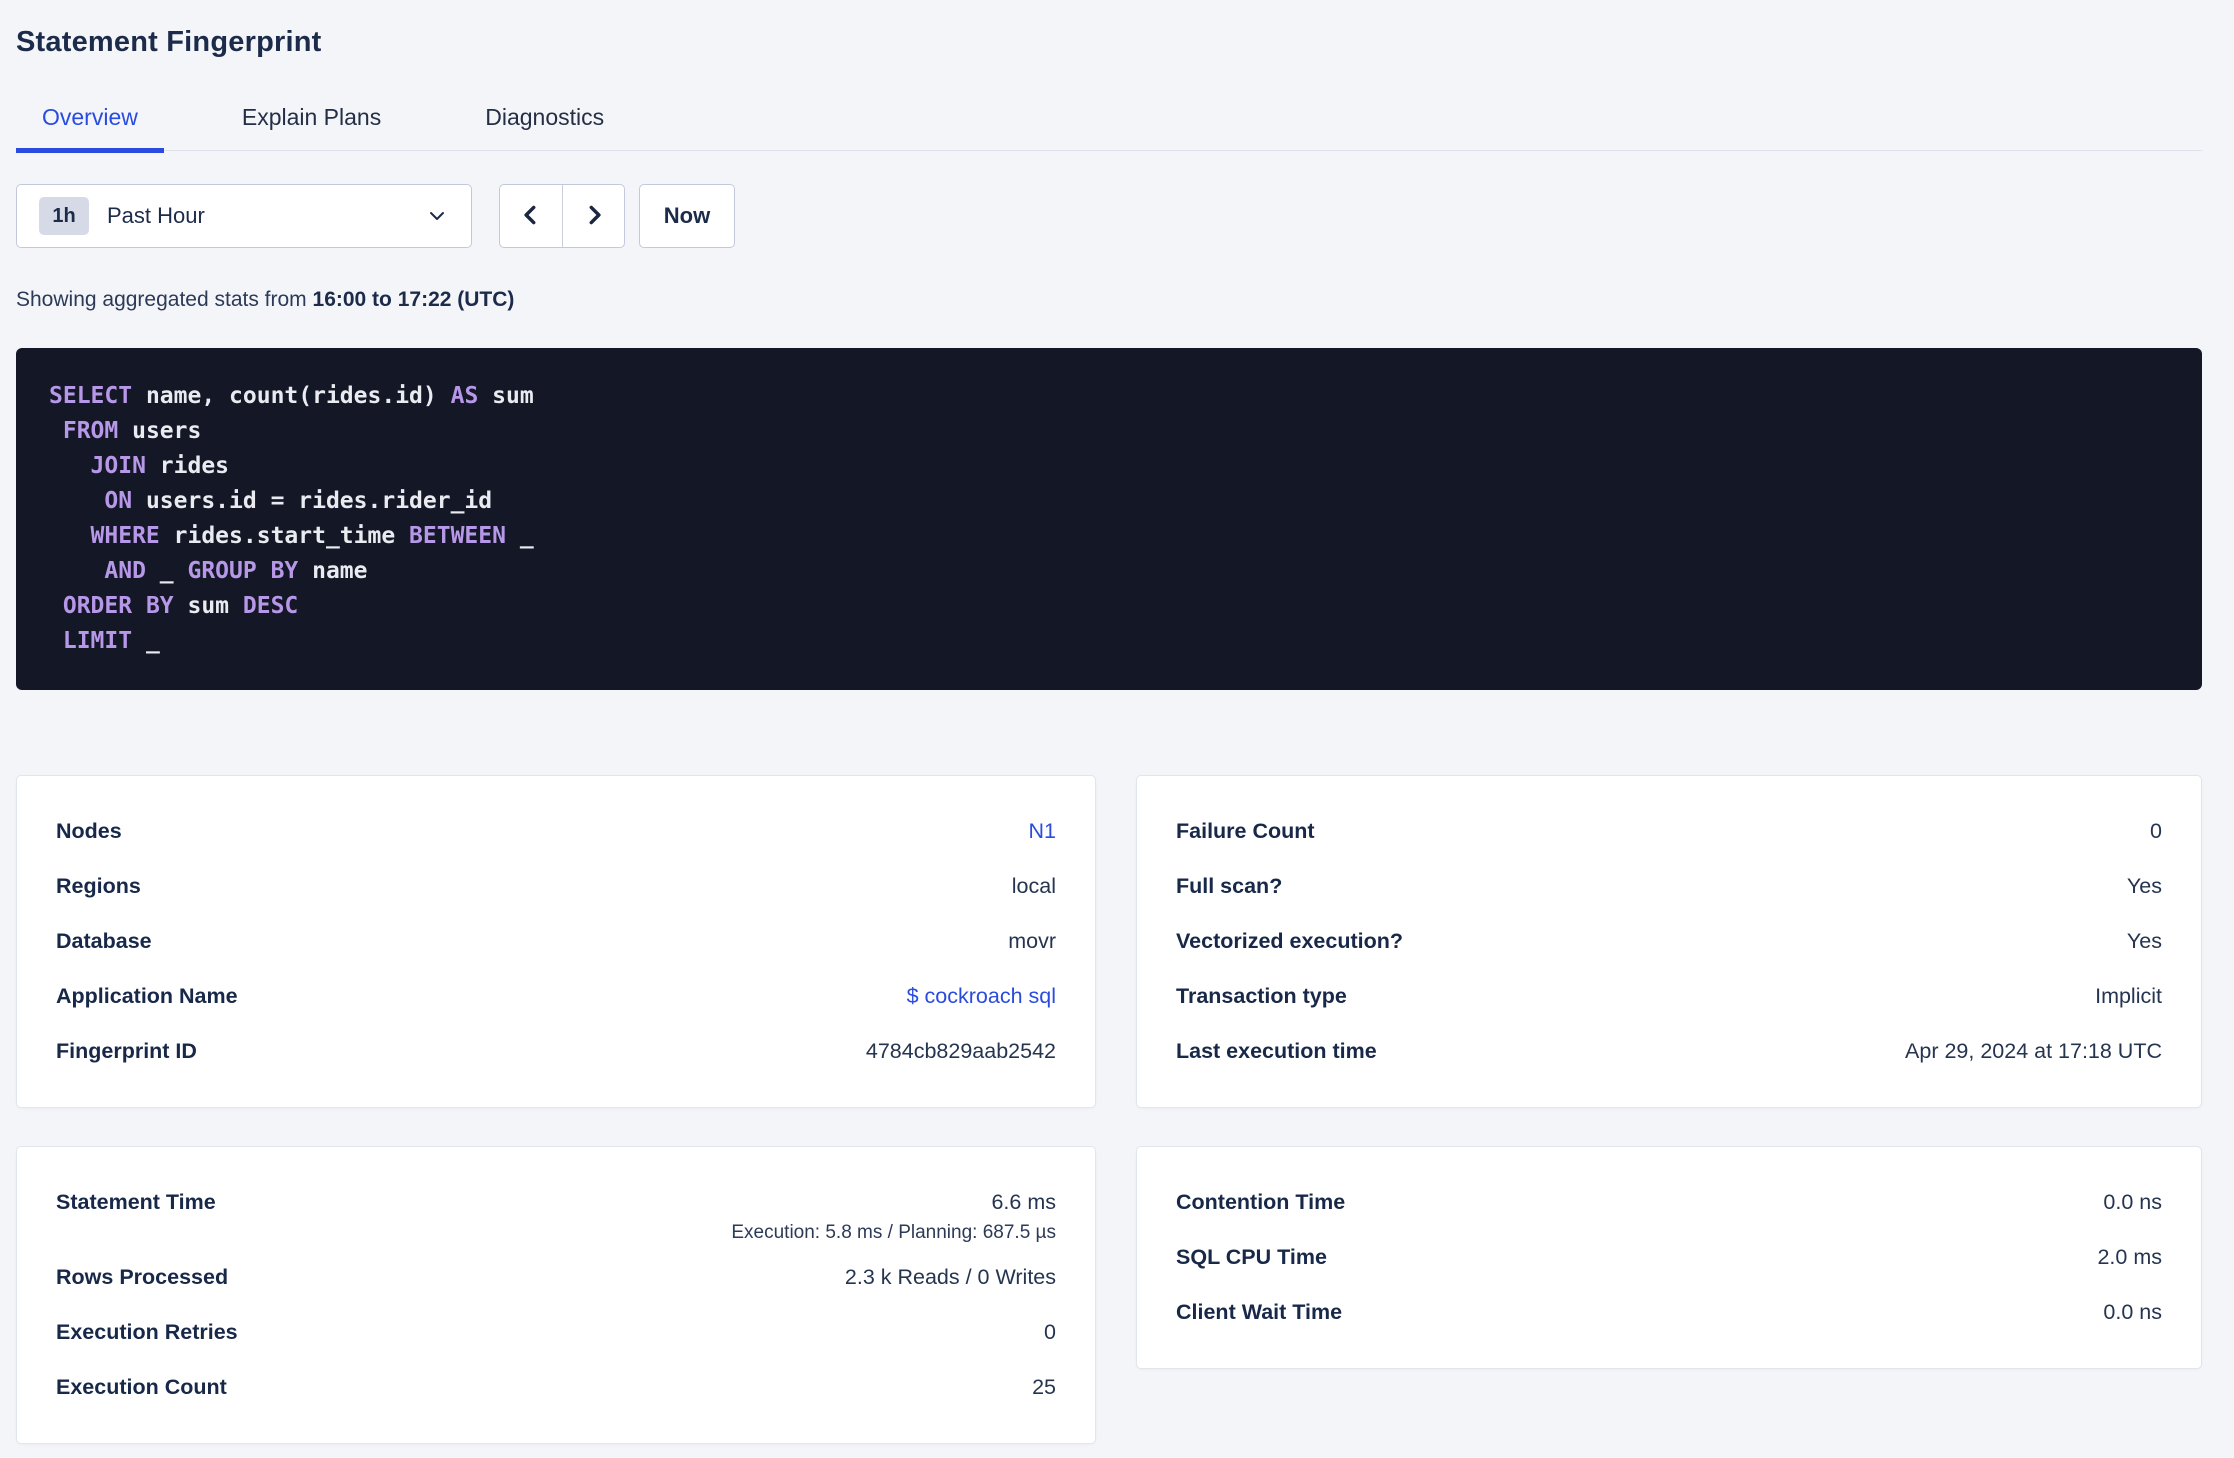  What do you see at coordinates (2132, 1312) in the screenshot?
I see `client-wait-time-value: 0.0 ns` at bounding box center [2132, 1312].